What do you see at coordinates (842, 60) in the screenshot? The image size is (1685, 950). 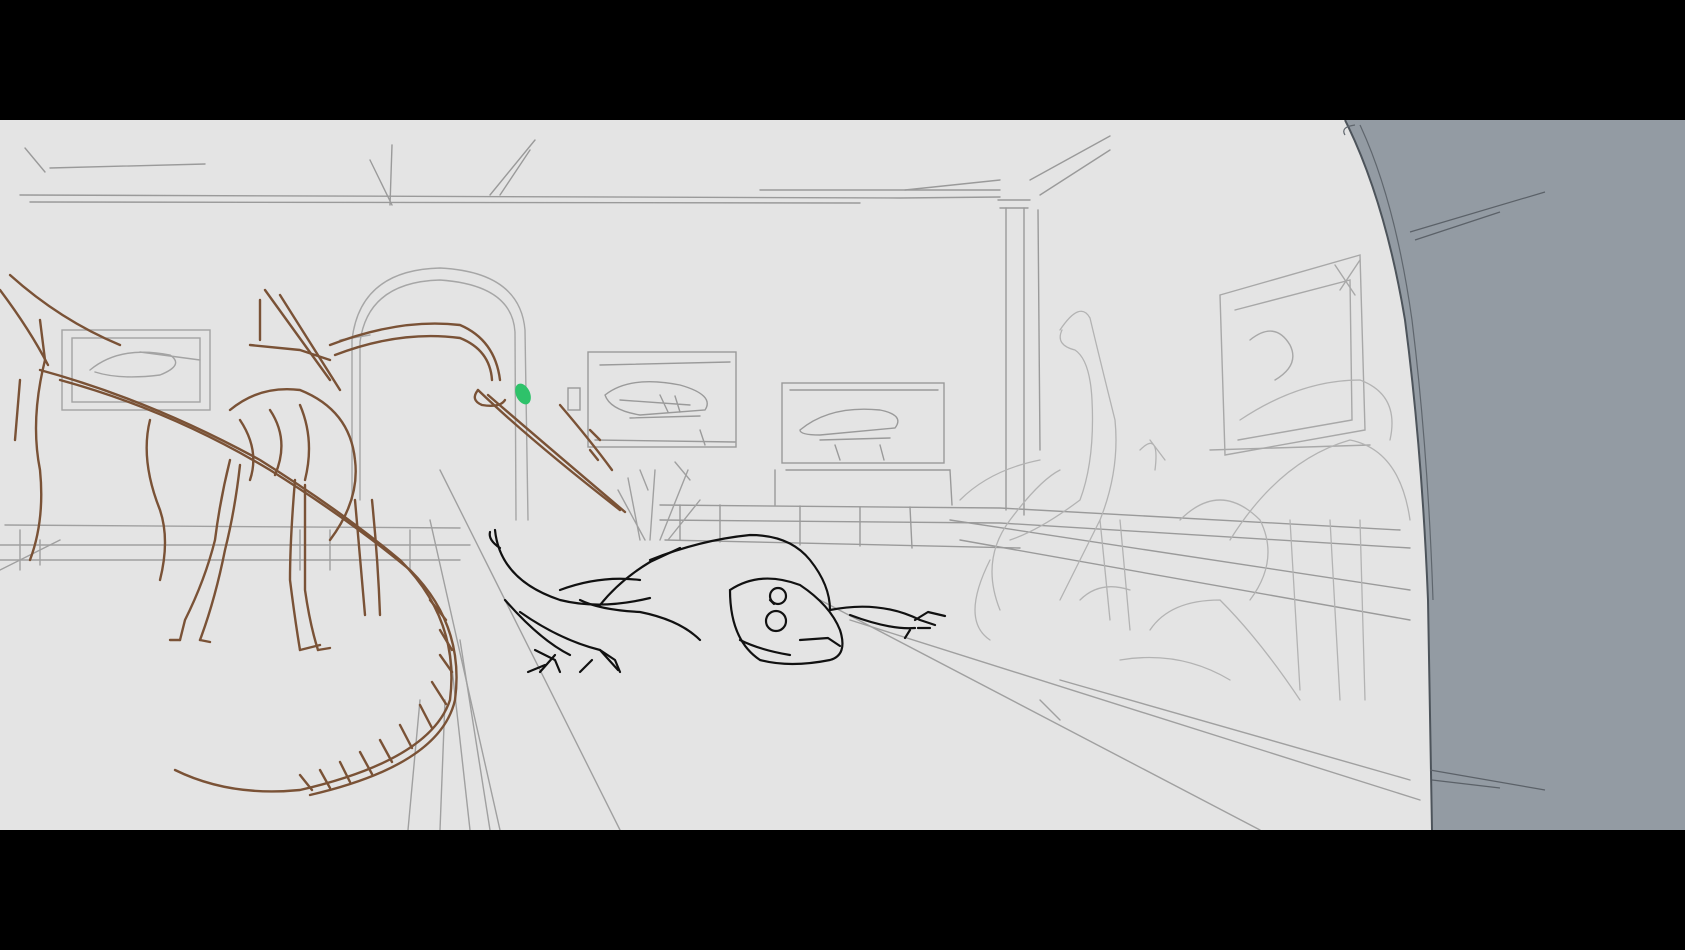 I see `letterbox-top` at bounding box center [842, 60].